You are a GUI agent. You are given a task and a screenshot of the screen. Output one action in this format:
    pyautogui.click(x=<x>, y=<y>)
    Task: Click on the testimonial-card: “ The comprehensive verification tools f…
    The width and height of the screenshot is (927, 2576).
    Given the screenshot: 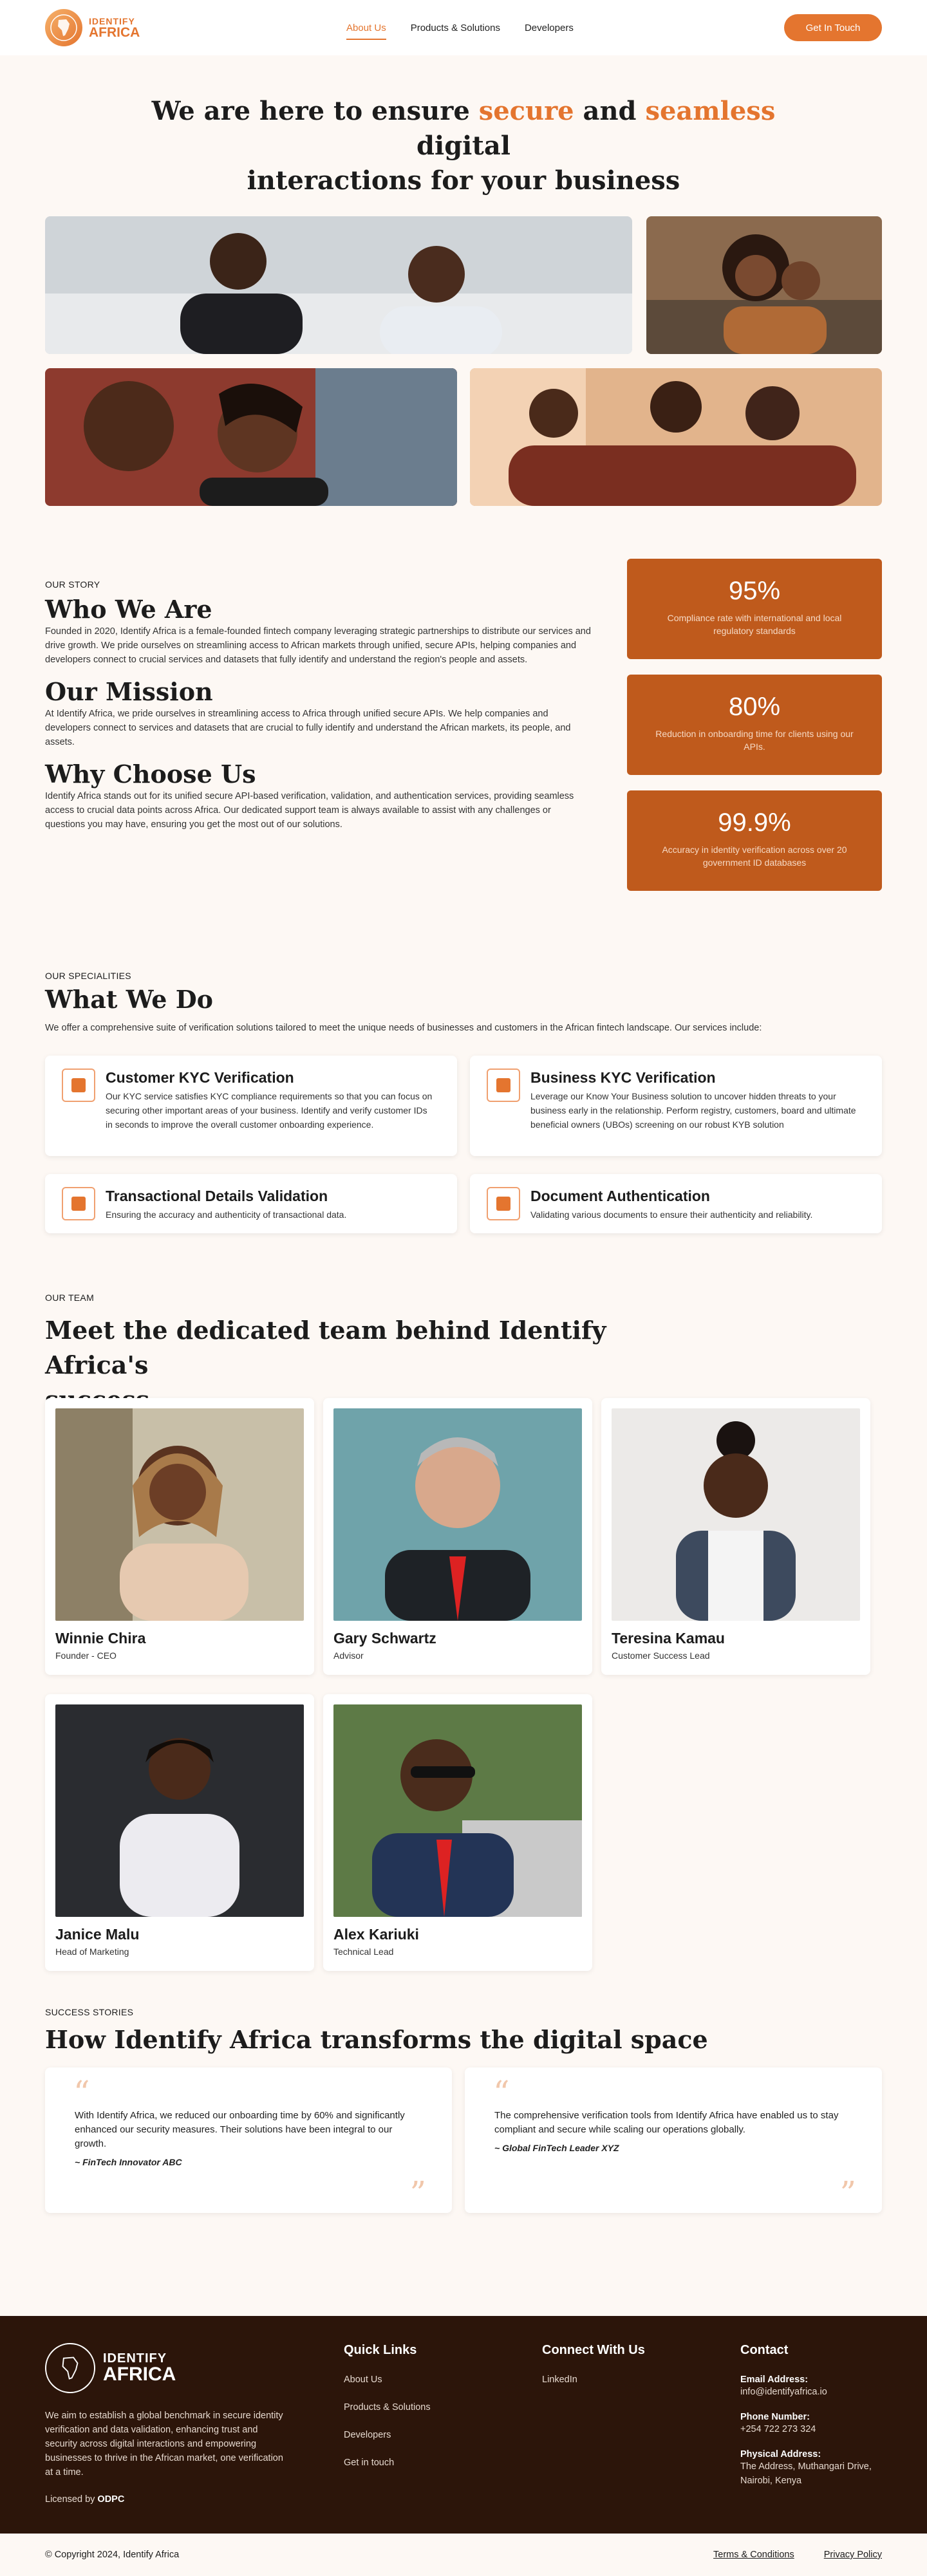 What is the action you would take?
    pyautogui.click(x=673, y=2140)
    